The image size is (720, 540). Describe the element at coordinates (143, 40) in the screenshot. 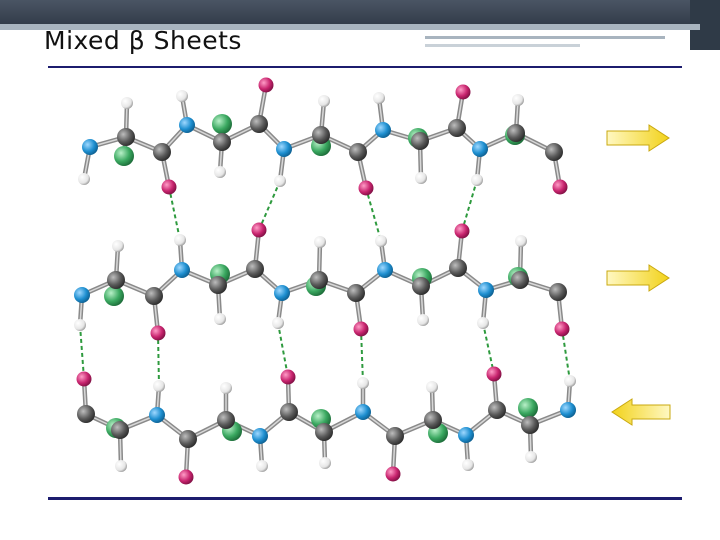

I see `slide-title: Mixed β Sheets` at that location.